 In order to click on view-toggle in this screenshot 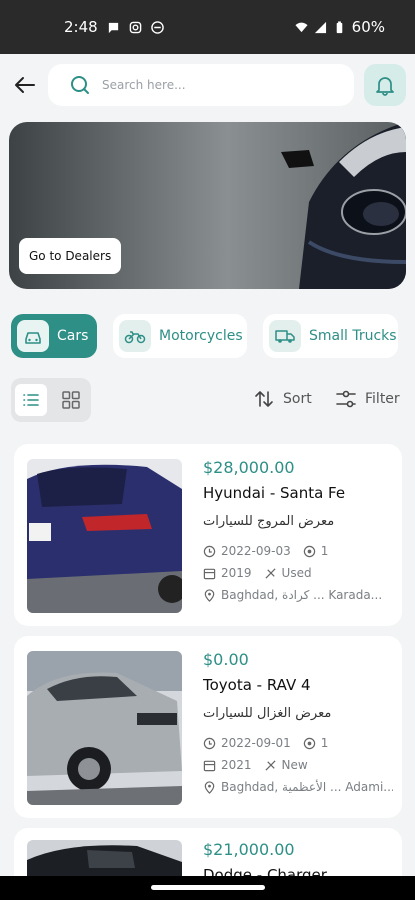, I will do `click(51, 400)`.